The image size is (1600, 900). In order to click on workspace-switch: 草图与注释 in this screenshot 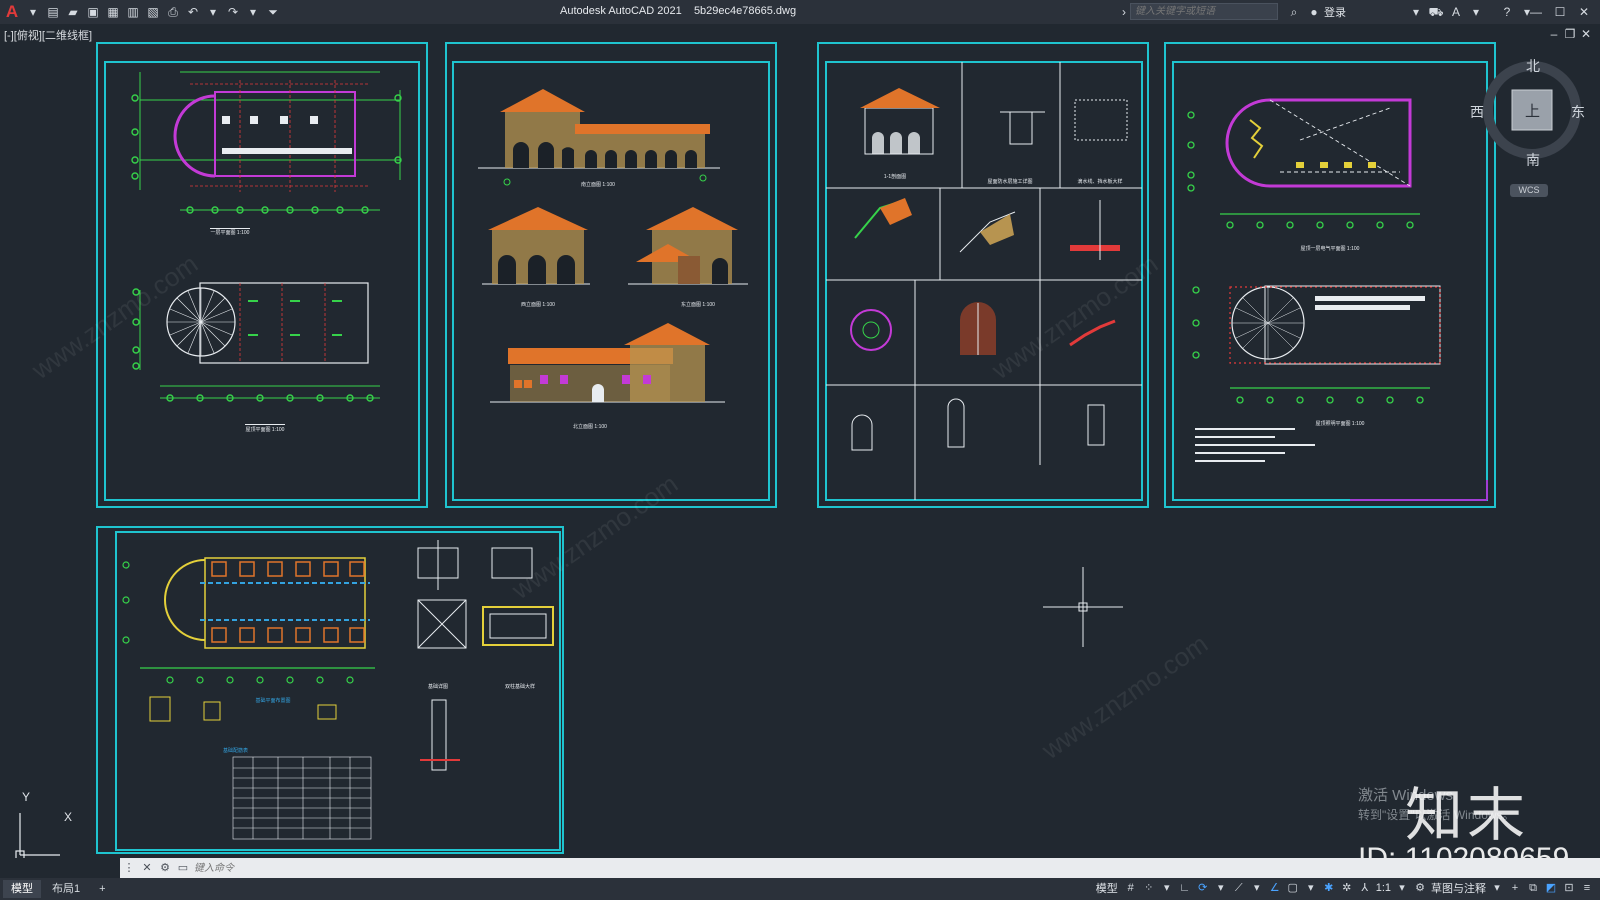, I will do `click(1458, 888)`.